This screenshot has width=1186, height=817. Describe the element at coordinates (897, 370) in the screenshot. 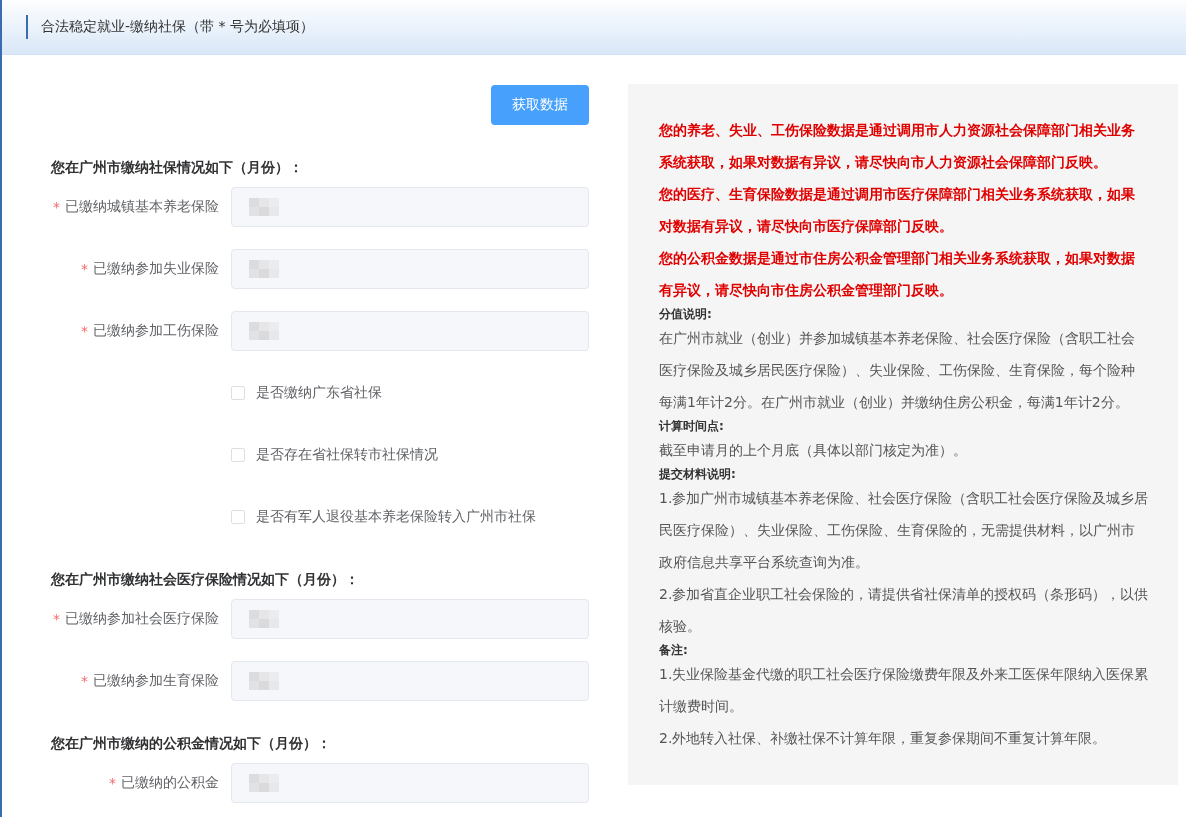

I see `note-paragraph: 在广州市就业（创业）并参加城镇基本养老保险、社会医疗保险（含职工社会医疗保险及城乡居民医疗保险）、失业保险、工伤保险、生育保险，每个险种每满1年计2分。在广州市就业（创业）并缴纳住房公积金，每满1年计2分。` at that location.